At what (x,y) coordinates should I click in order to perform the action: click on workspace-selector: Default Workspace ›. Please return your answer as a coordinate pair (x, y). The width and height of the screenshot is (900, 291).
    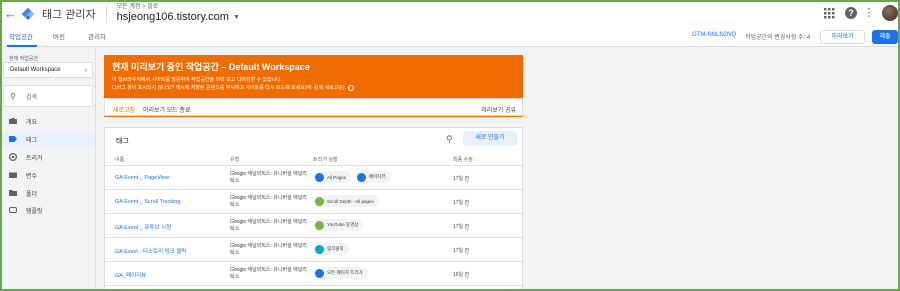
    Looking at the image, I should click on (48, 70).